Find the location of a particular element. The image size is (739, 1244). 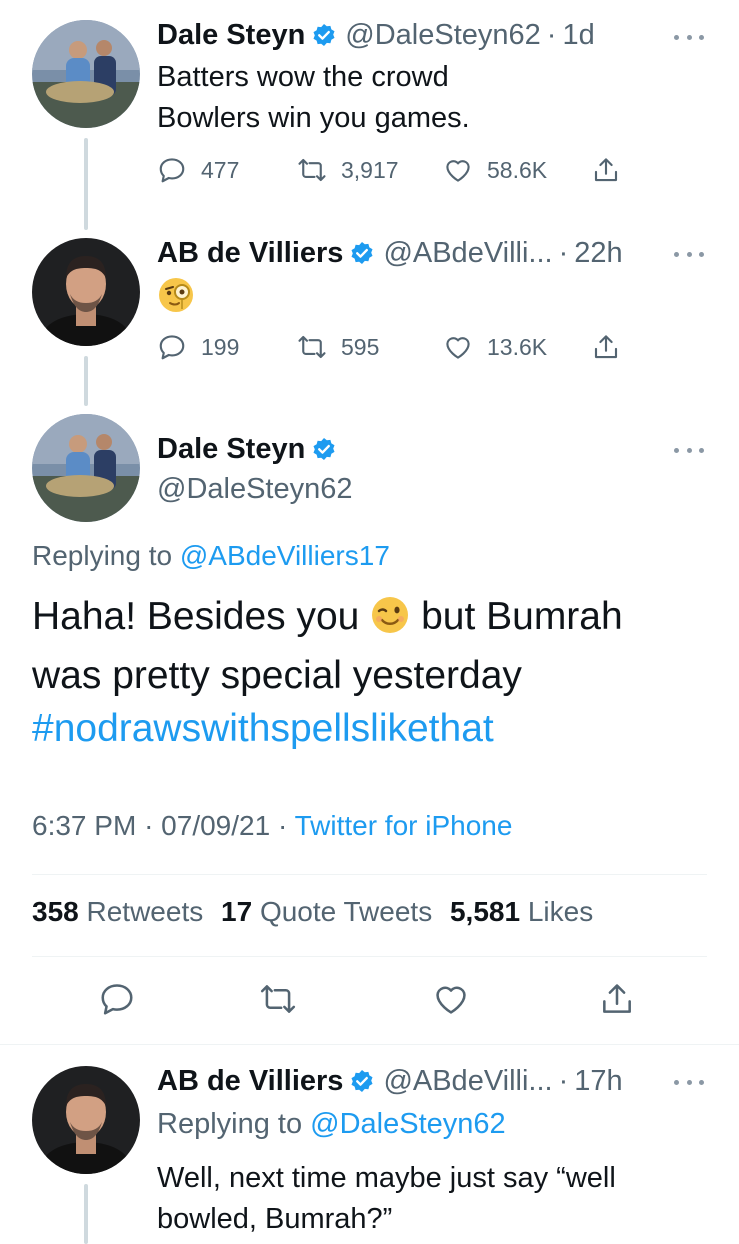

tweet-date: 07/09/21 is located at coordinates (215, 825).